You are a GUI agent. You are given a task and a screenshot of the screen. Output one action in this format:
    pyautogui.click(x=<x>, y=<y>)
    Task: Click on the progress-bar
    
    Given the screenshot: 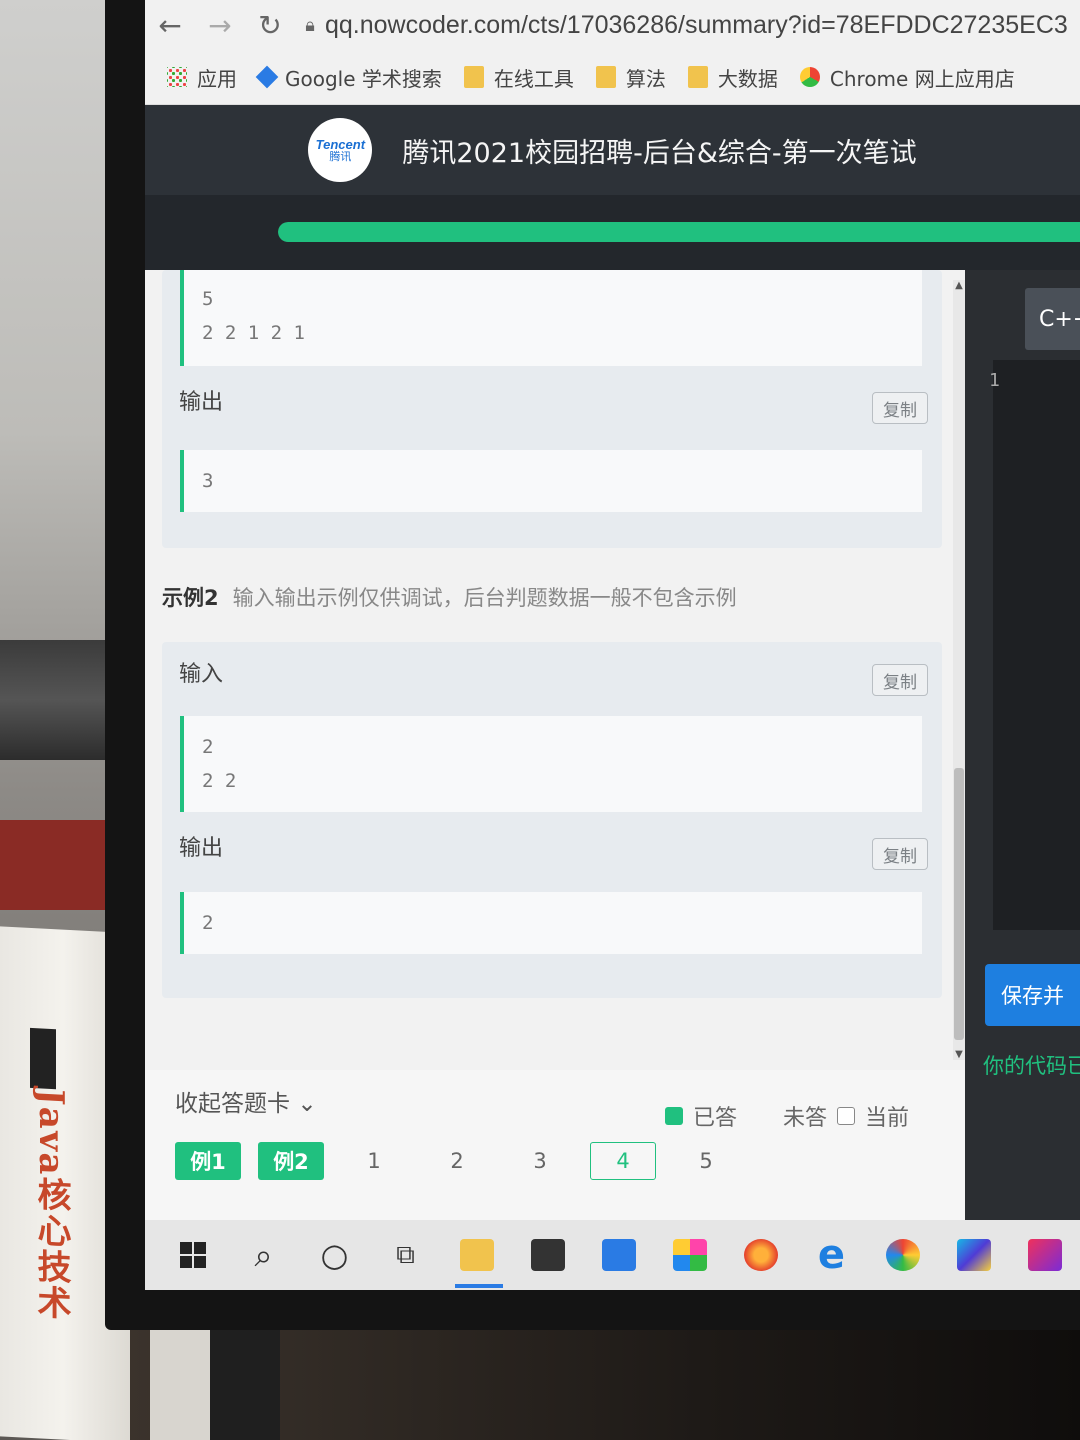 What is the action you would take?
    pyautogui.click(x=679, y=232)
    